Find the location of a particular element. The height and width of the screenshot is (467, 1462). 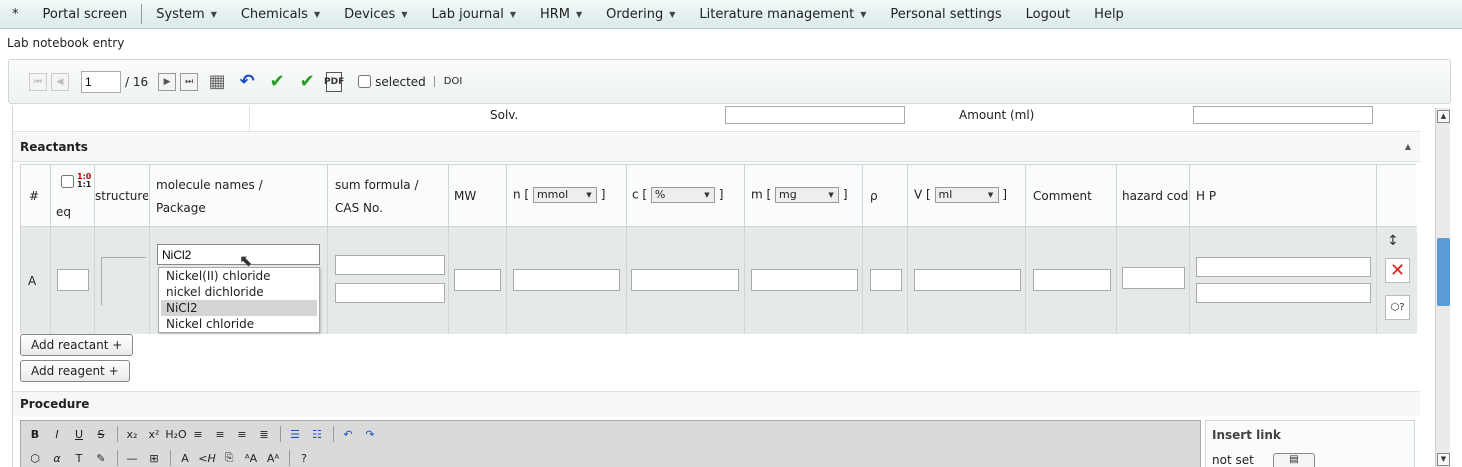

c-input is located at coordinates (685, 280).